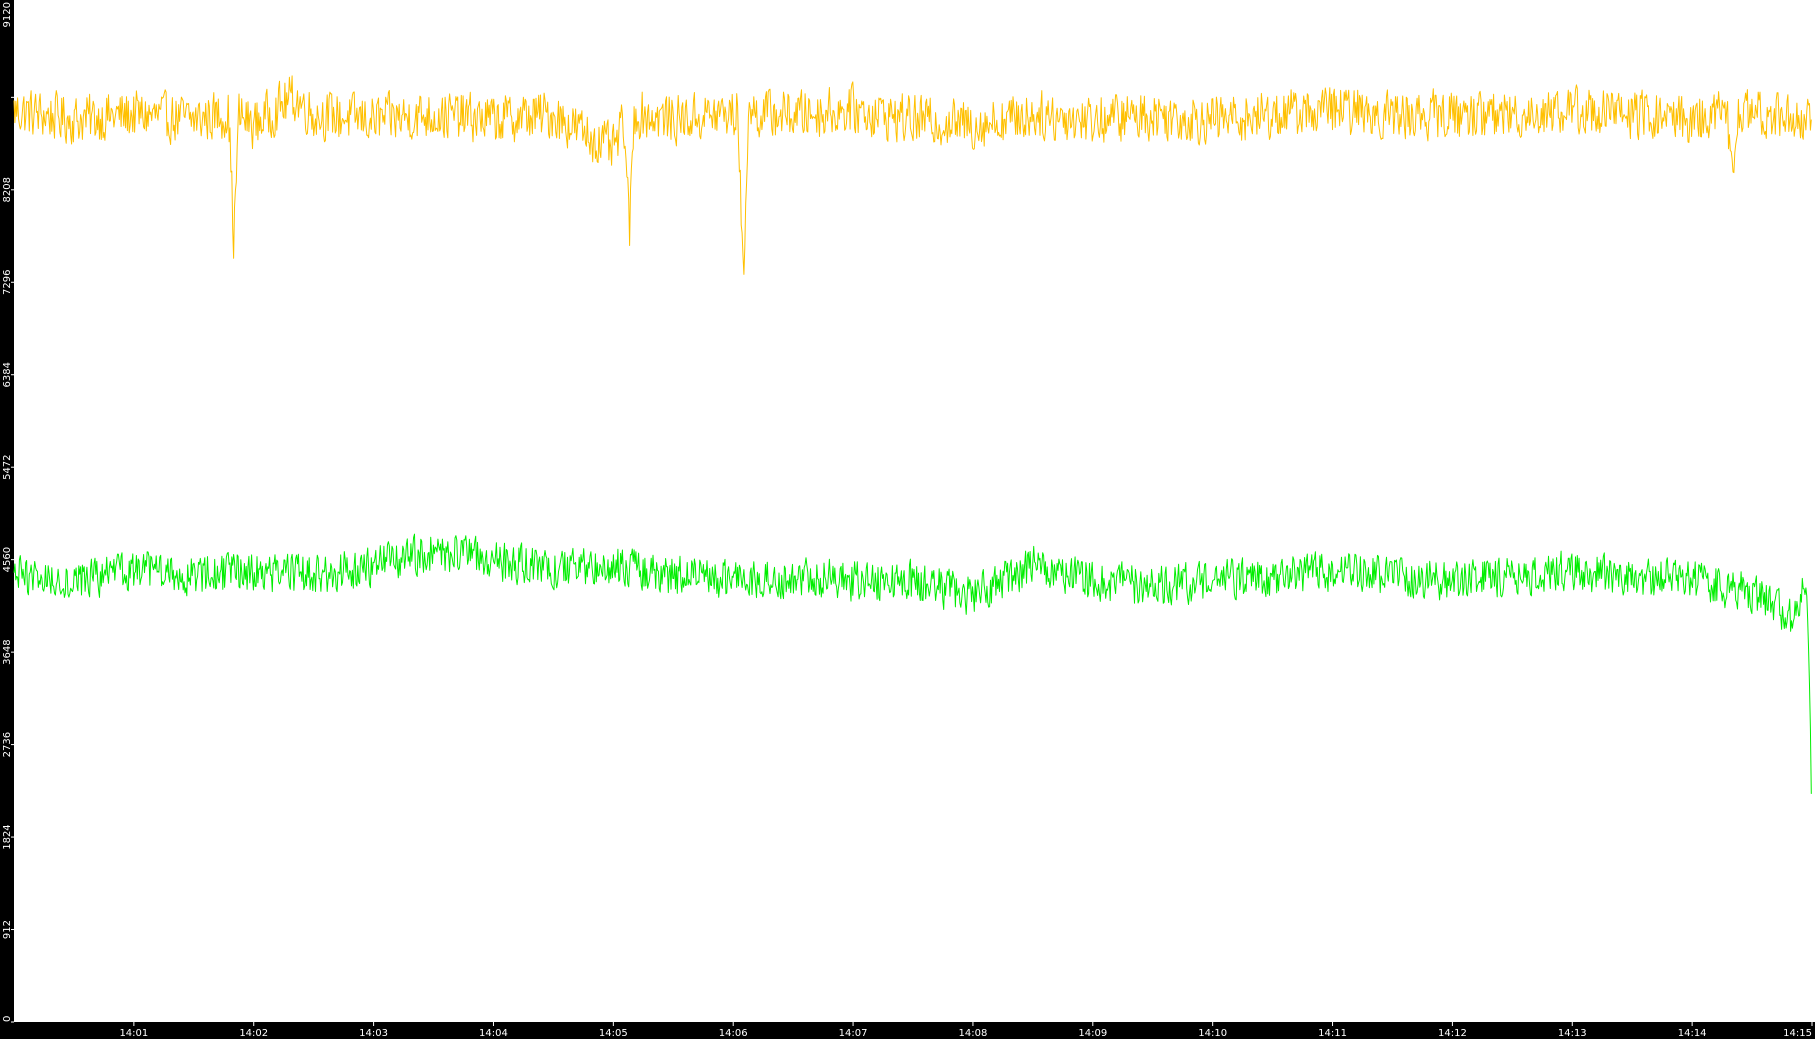 The height and width of the screenshot is (1039, 1815). Describe the element at coordinates (133, 1033) in the screenshot. I see `x-tick-label-0: 14:01` at that location.